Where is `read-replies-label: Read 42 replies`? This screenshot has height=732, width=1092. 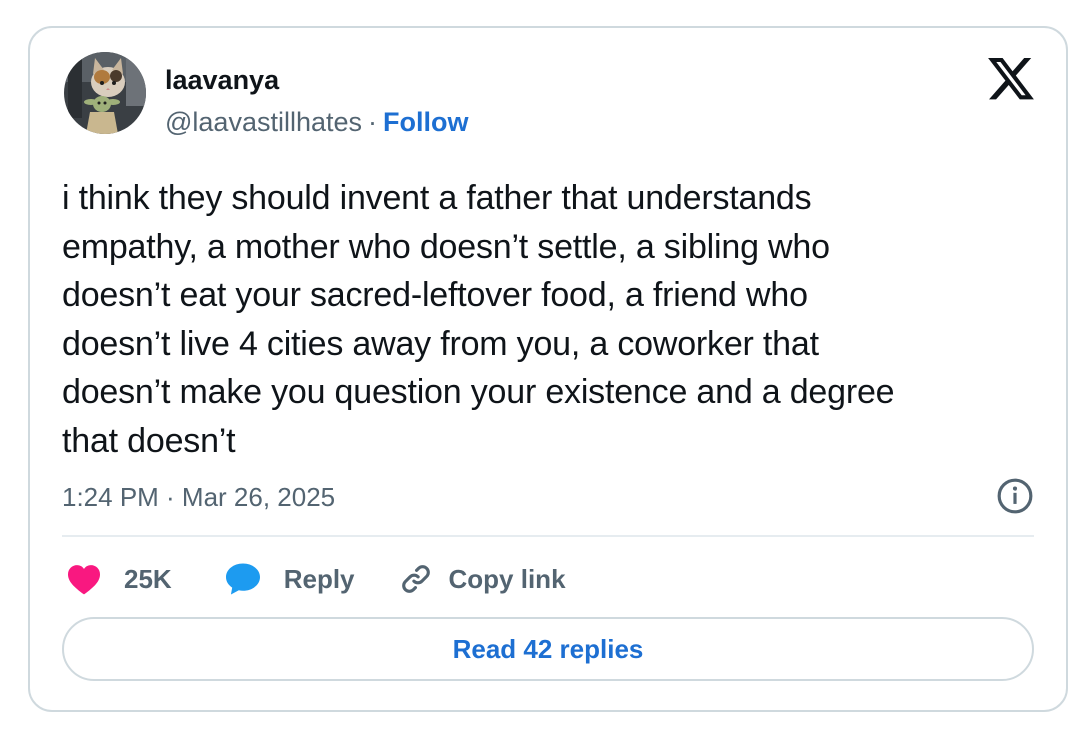 read-replies-label: Read 42 replies is located at coordinates (548, 648).